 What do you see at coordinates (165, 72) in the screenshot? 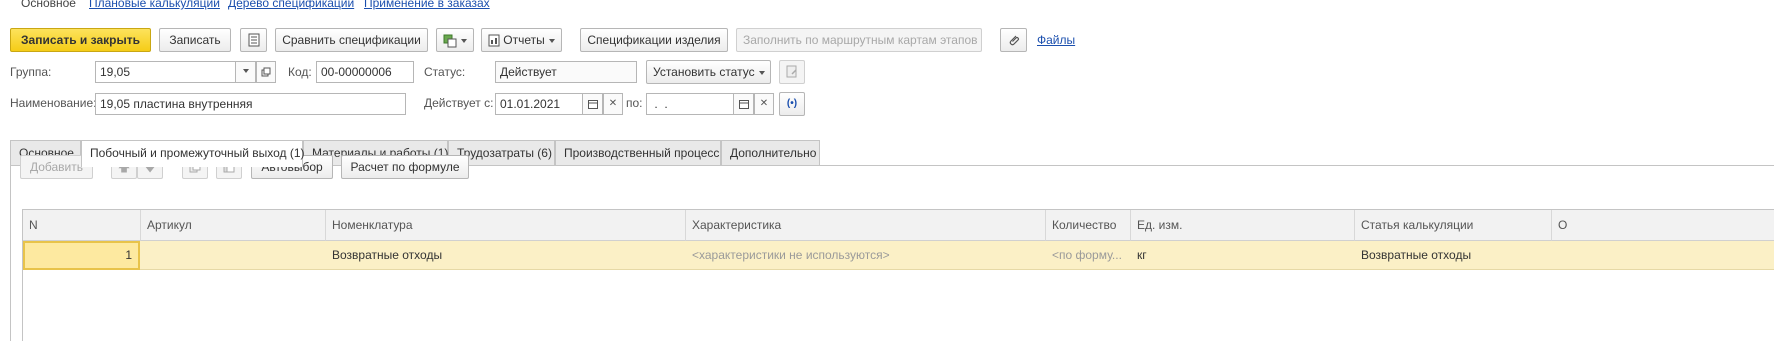
I see `group-field: 19,05` at bounding box center [165, 72].